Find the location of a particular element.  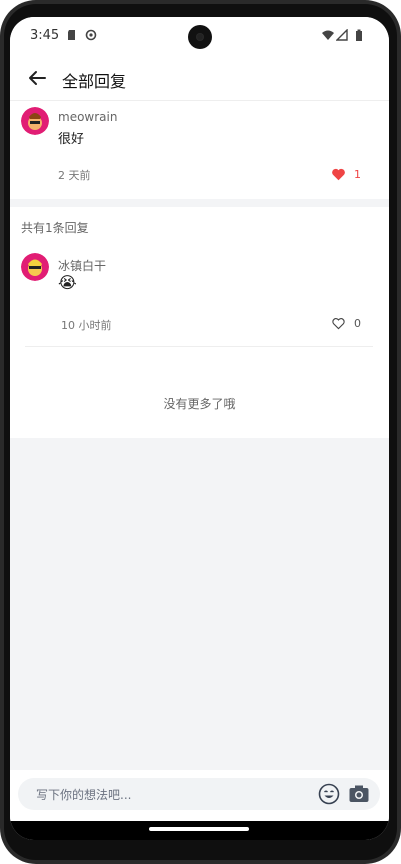

reply-count-label: 共有1条回复 is located at coordinates (55, 228).